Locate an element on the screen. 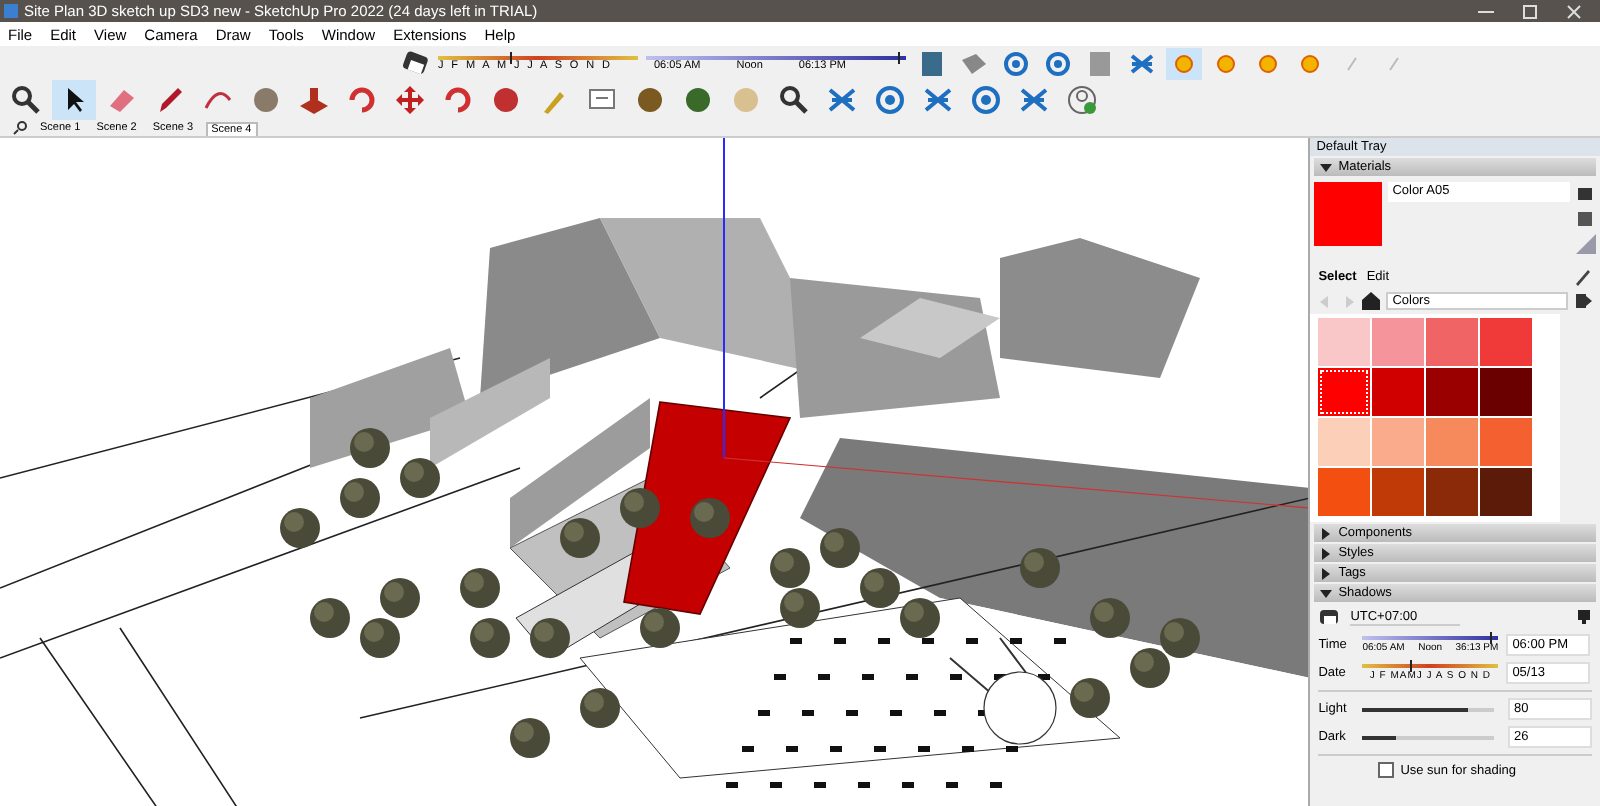 This screenshot has height=806, width=1600. toolbar-button is located at coordinates (74, 100).